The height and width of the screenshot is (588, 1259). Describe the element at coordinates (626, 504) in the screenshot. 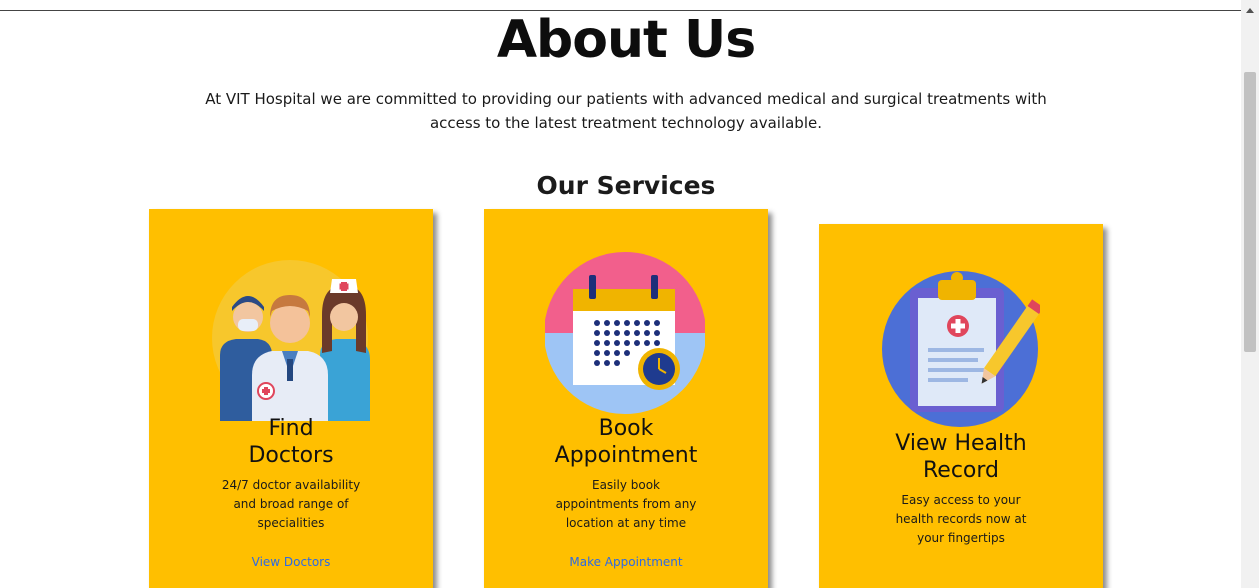

I see `card-description-line-2: appointments from any` at that location.